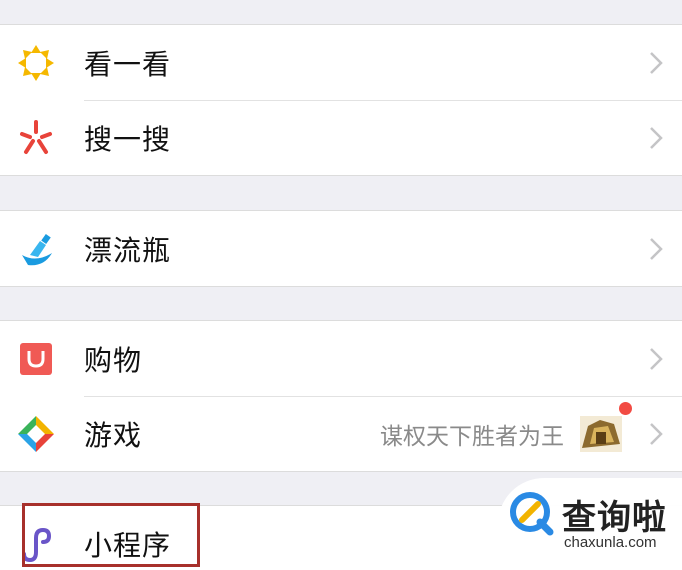 The image size is (682, 570). What do you see at coordinates (532, 514) in the screenshot?
I see `watermark-logo-icon` at bounding box center [532, 514].